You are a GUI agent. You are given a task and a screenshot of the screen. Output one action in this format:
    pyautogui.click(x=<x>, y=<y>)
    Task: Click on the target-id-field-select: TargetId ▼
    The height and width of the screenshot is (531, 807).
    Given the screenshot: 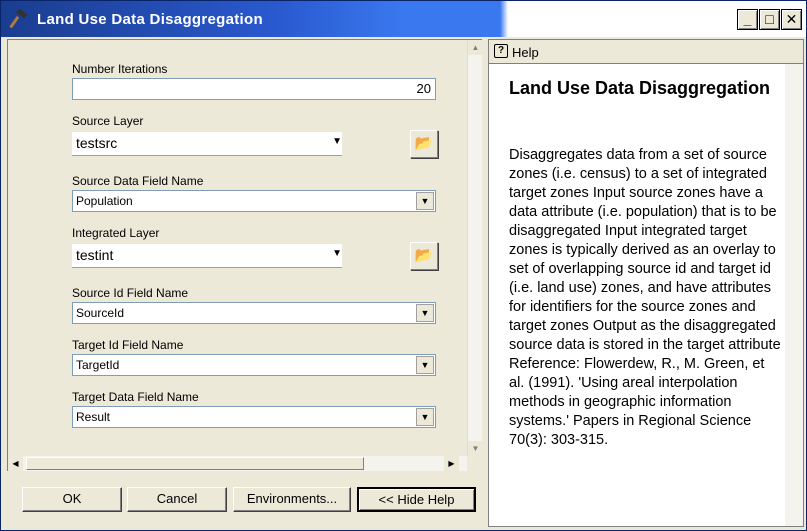 What is the action you would take?
    pyautogui.click(x=254, y=365)
    